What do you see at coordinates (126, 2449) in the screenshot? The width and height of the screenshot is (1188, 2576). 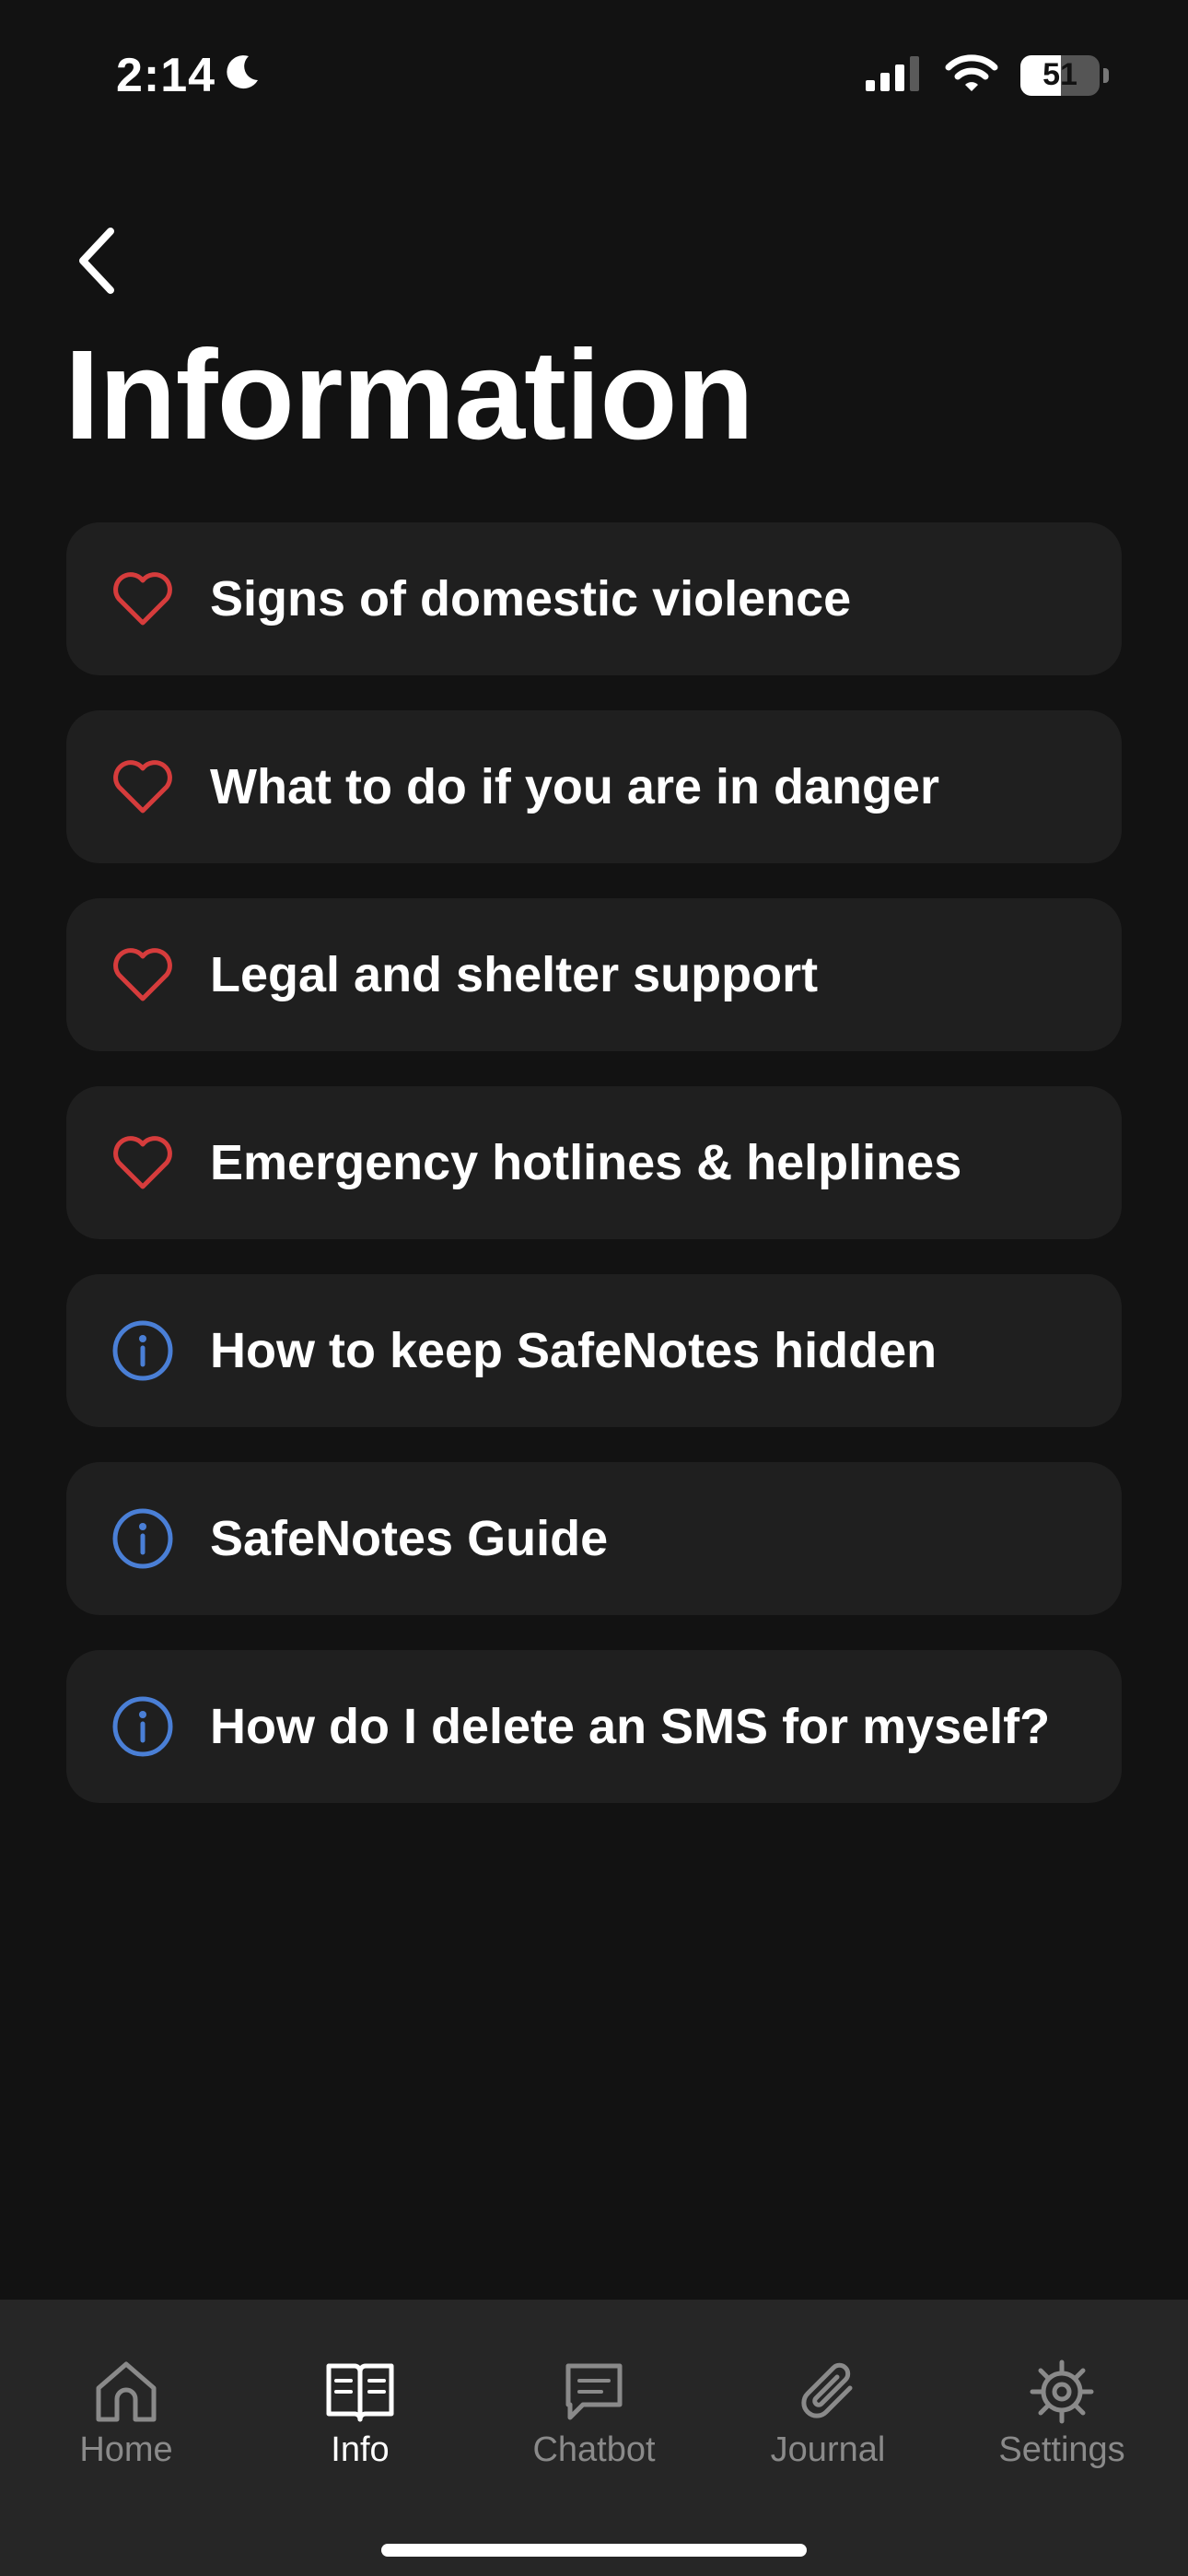 I see `tab-label: Home` at bounding box center [126, 2449].